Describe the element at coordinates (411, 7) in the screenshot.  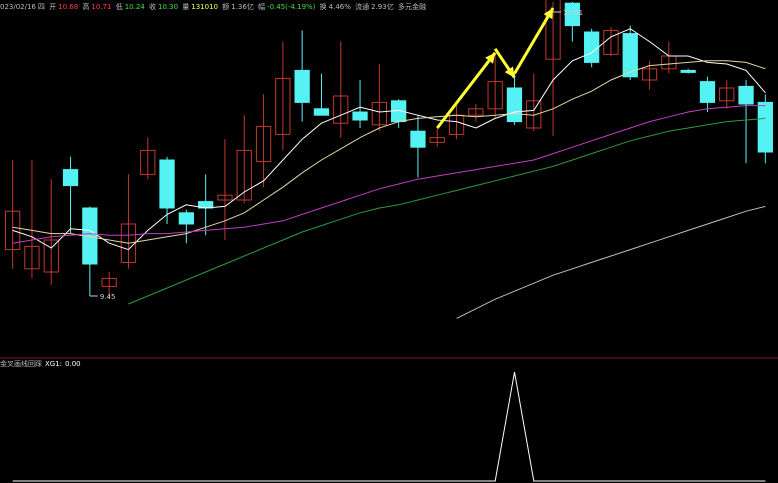
I see `sector-label: 多元金融` at that location.